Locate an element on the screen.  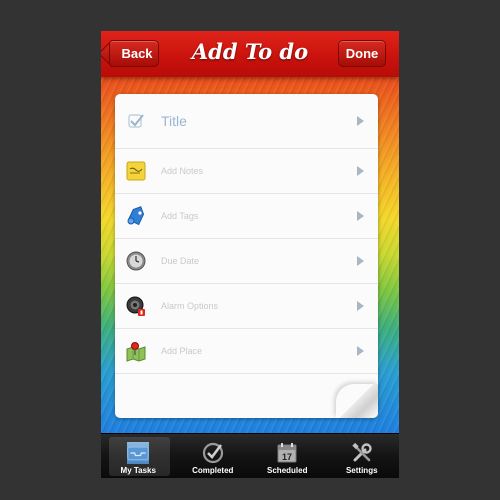
alarm-options-row: Alarm Options is located at coordinates (246, 306).